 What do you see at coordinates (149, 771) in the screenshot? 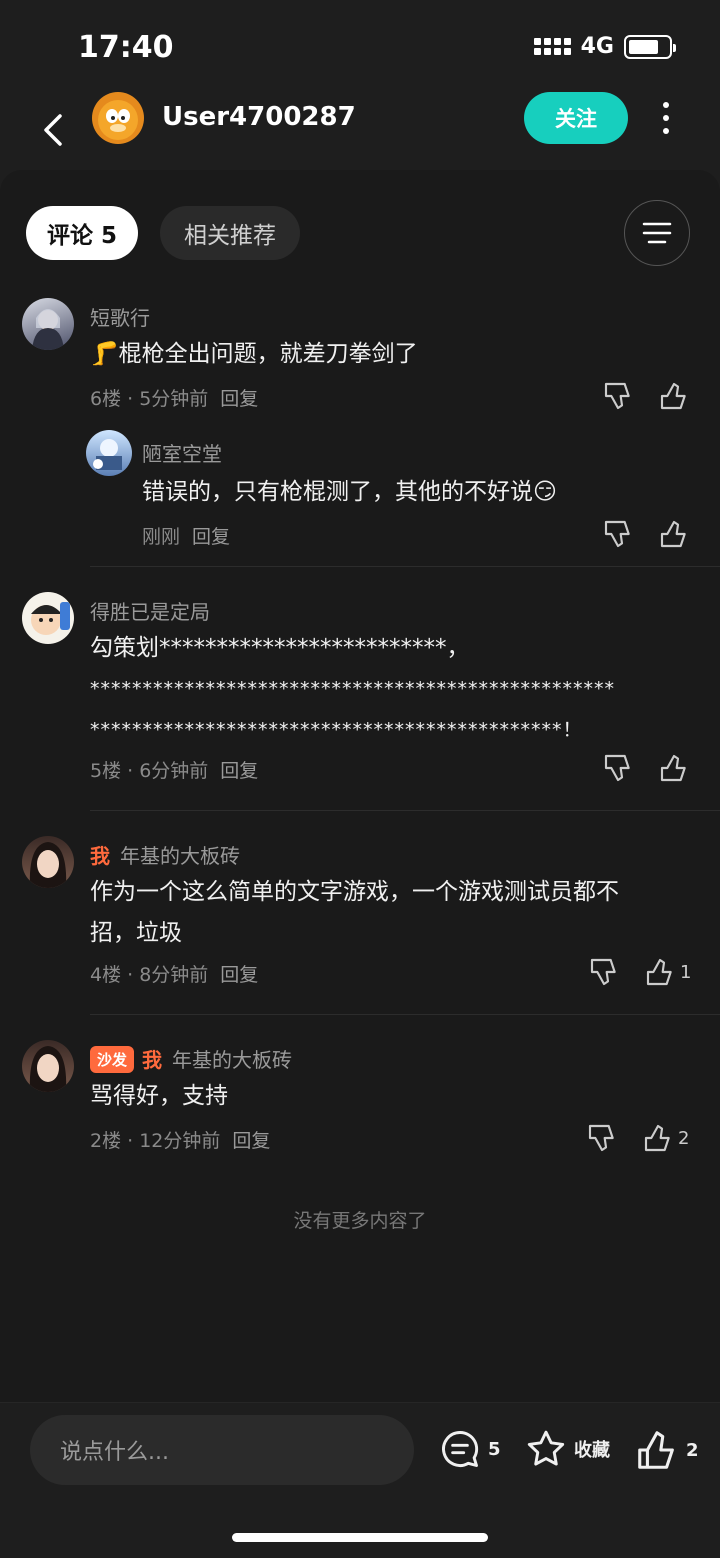
I see `comment-floor-time: 5楼 · 6分钟前` at bounding box center [149, 771].